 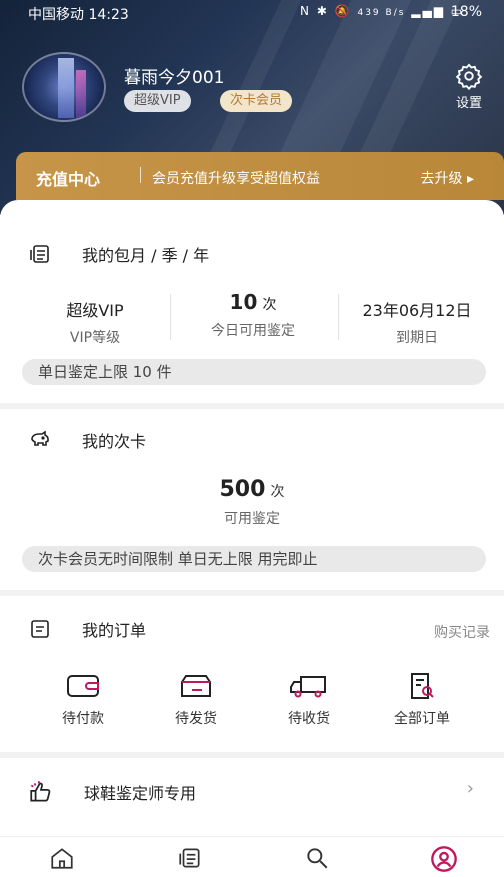 I want to click on avatar, so click(x=64, y=87).